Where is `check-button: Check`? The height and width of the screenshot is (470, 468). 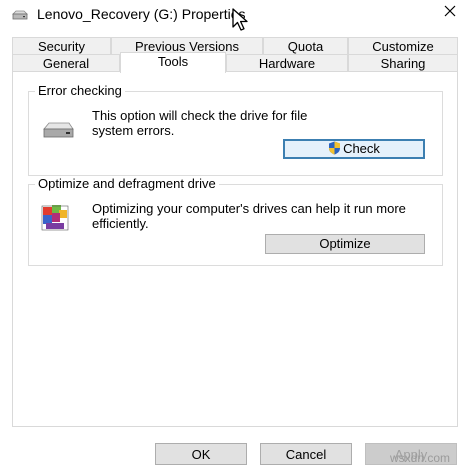
check-button: Check is located at coordinates (354, 149).